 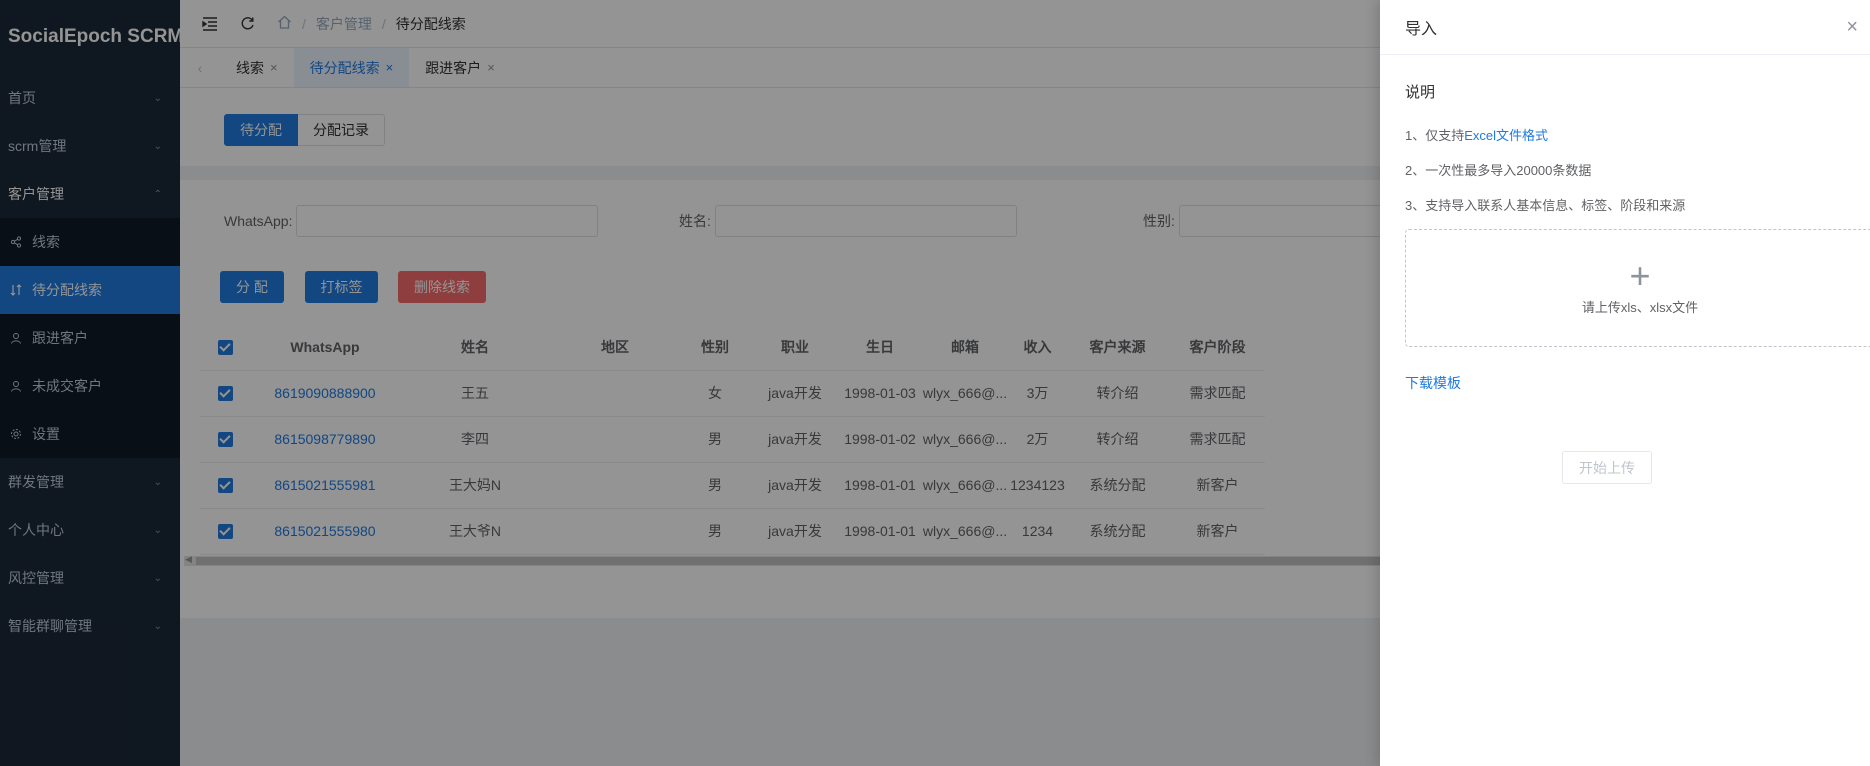 I want to click on plus-icon: +, so click(x=1640, y=275).